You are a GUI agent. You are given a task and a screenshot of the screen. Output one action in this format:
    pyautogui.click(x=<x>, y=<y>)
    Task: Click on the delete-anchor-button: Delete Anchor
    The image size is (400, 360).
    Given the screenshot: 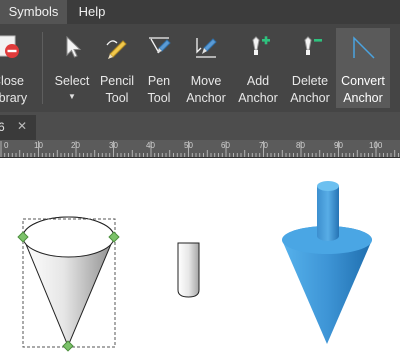 What is the action you would take?
    pyautogui.click(x=310, y=68)
    